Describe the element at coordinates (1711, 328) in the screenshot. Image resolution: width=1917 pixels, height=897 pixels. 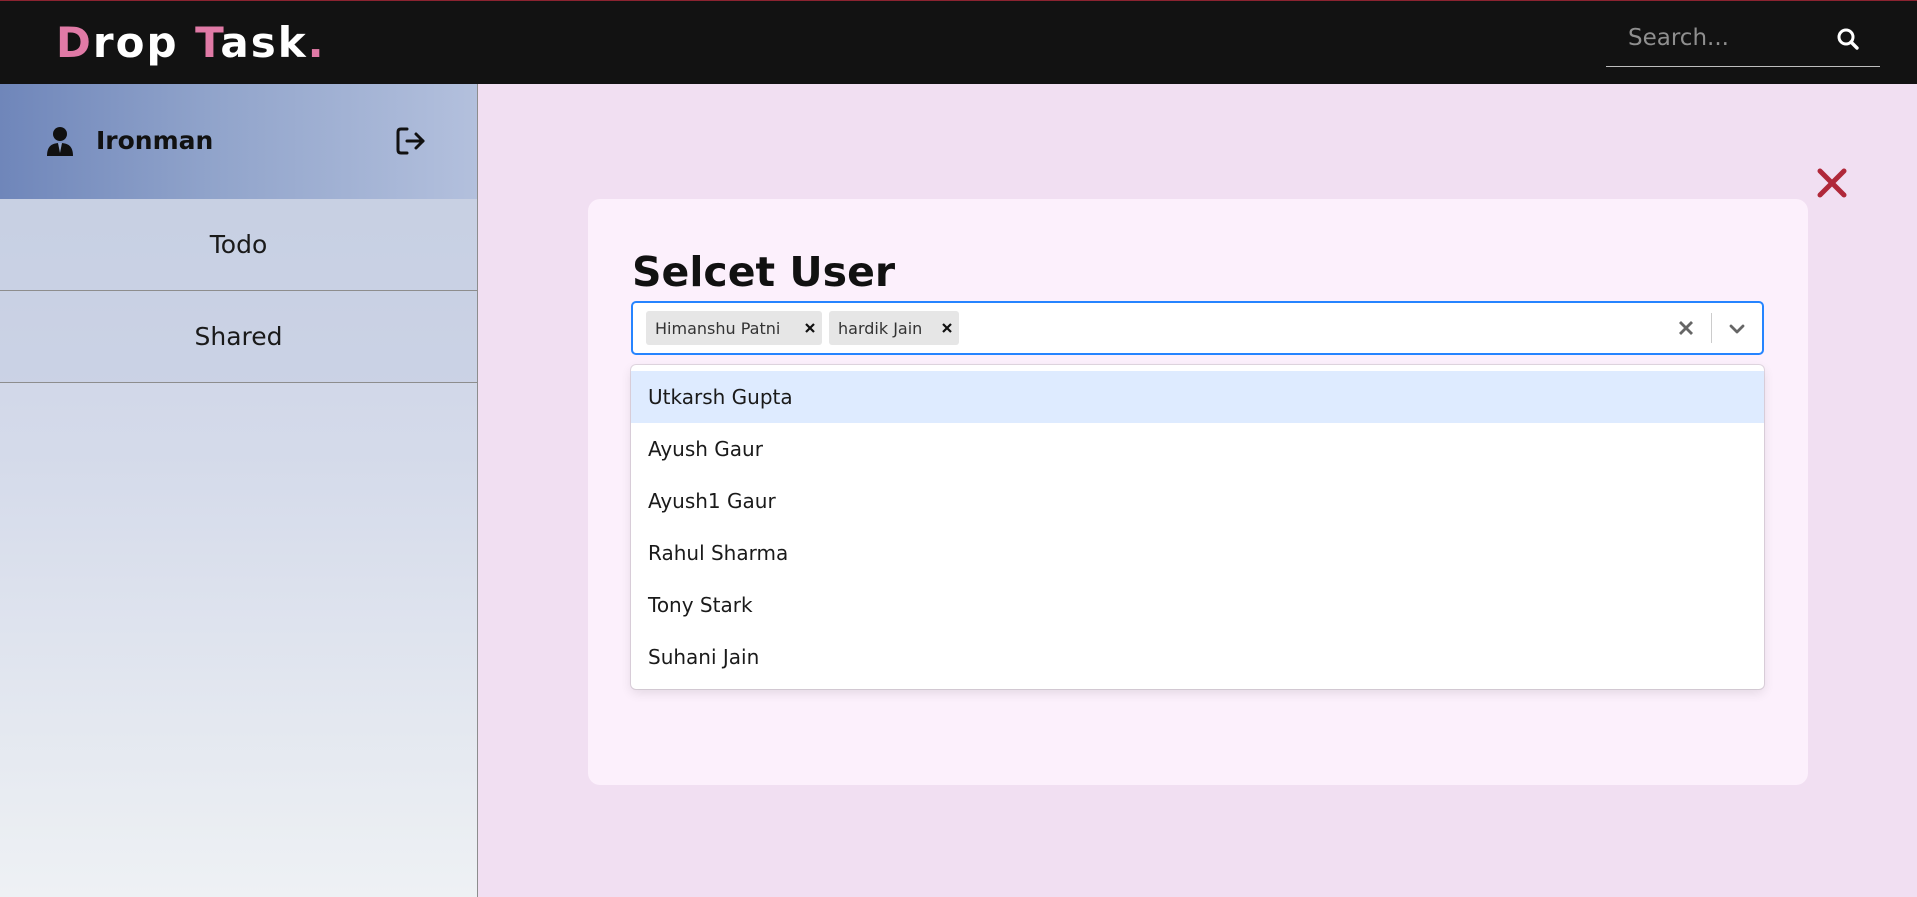
I see `indicator-separator` at that location.